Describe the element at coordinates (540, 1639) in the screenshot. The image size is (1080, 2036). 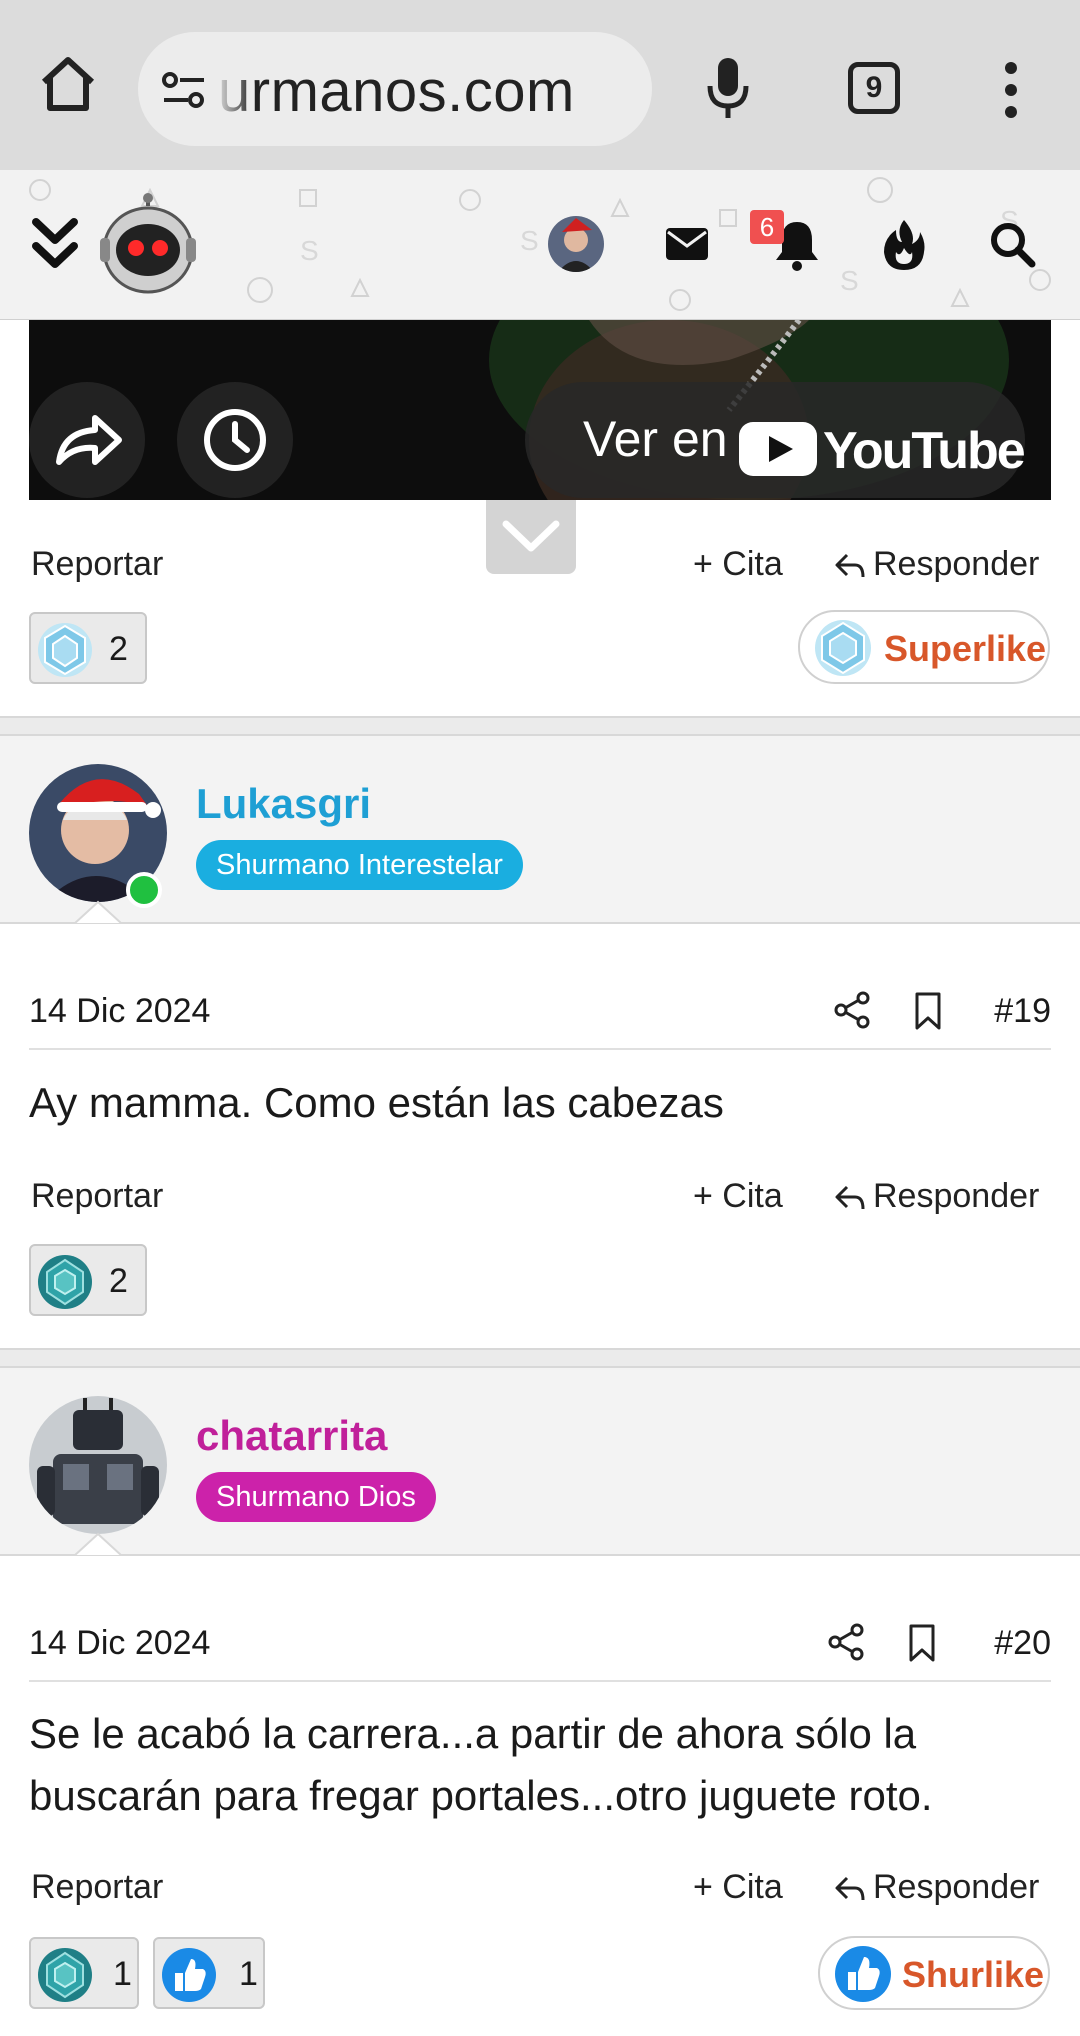
I see `post-meta: 14 Dic 2024 #20` at that location.